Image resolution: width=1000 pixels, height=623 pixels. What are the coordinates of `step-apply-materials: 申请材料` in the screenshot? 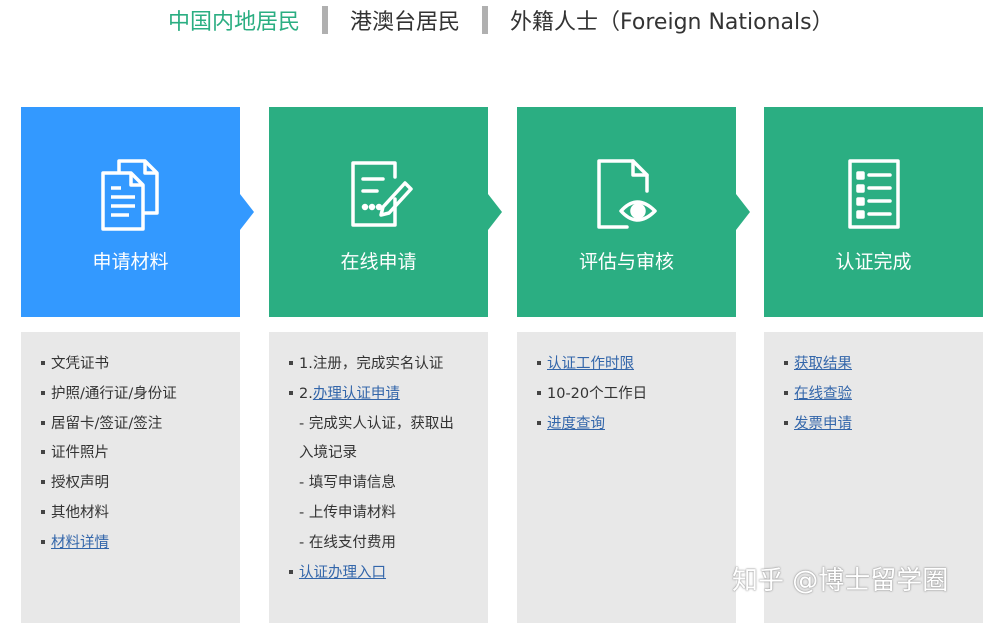 It's located at (130, 212).